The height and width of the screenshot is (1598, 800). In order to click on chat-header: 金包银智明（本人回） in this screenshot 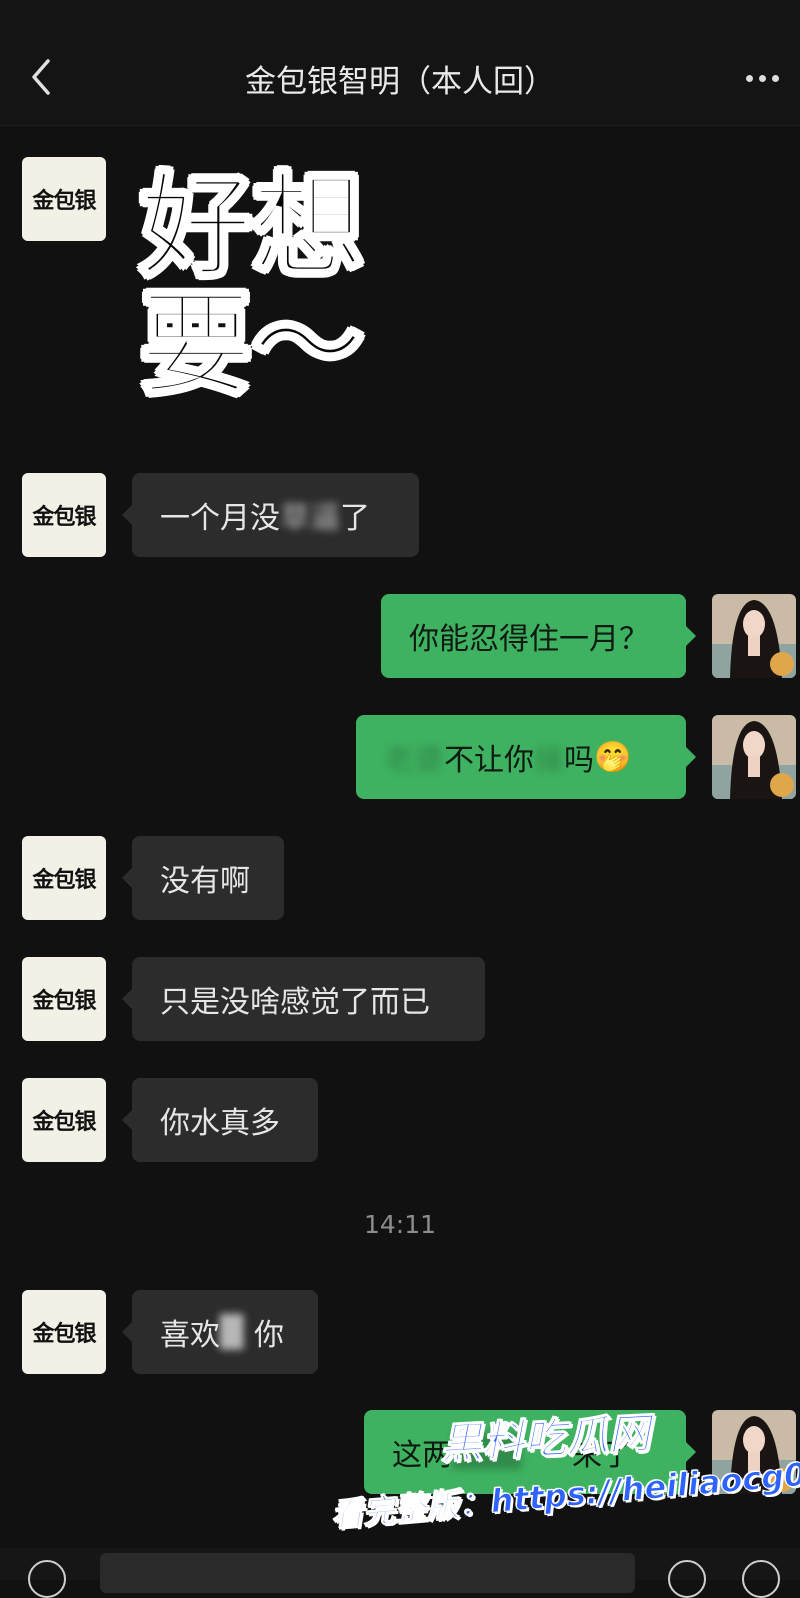, I will do `click(400, 63)`.